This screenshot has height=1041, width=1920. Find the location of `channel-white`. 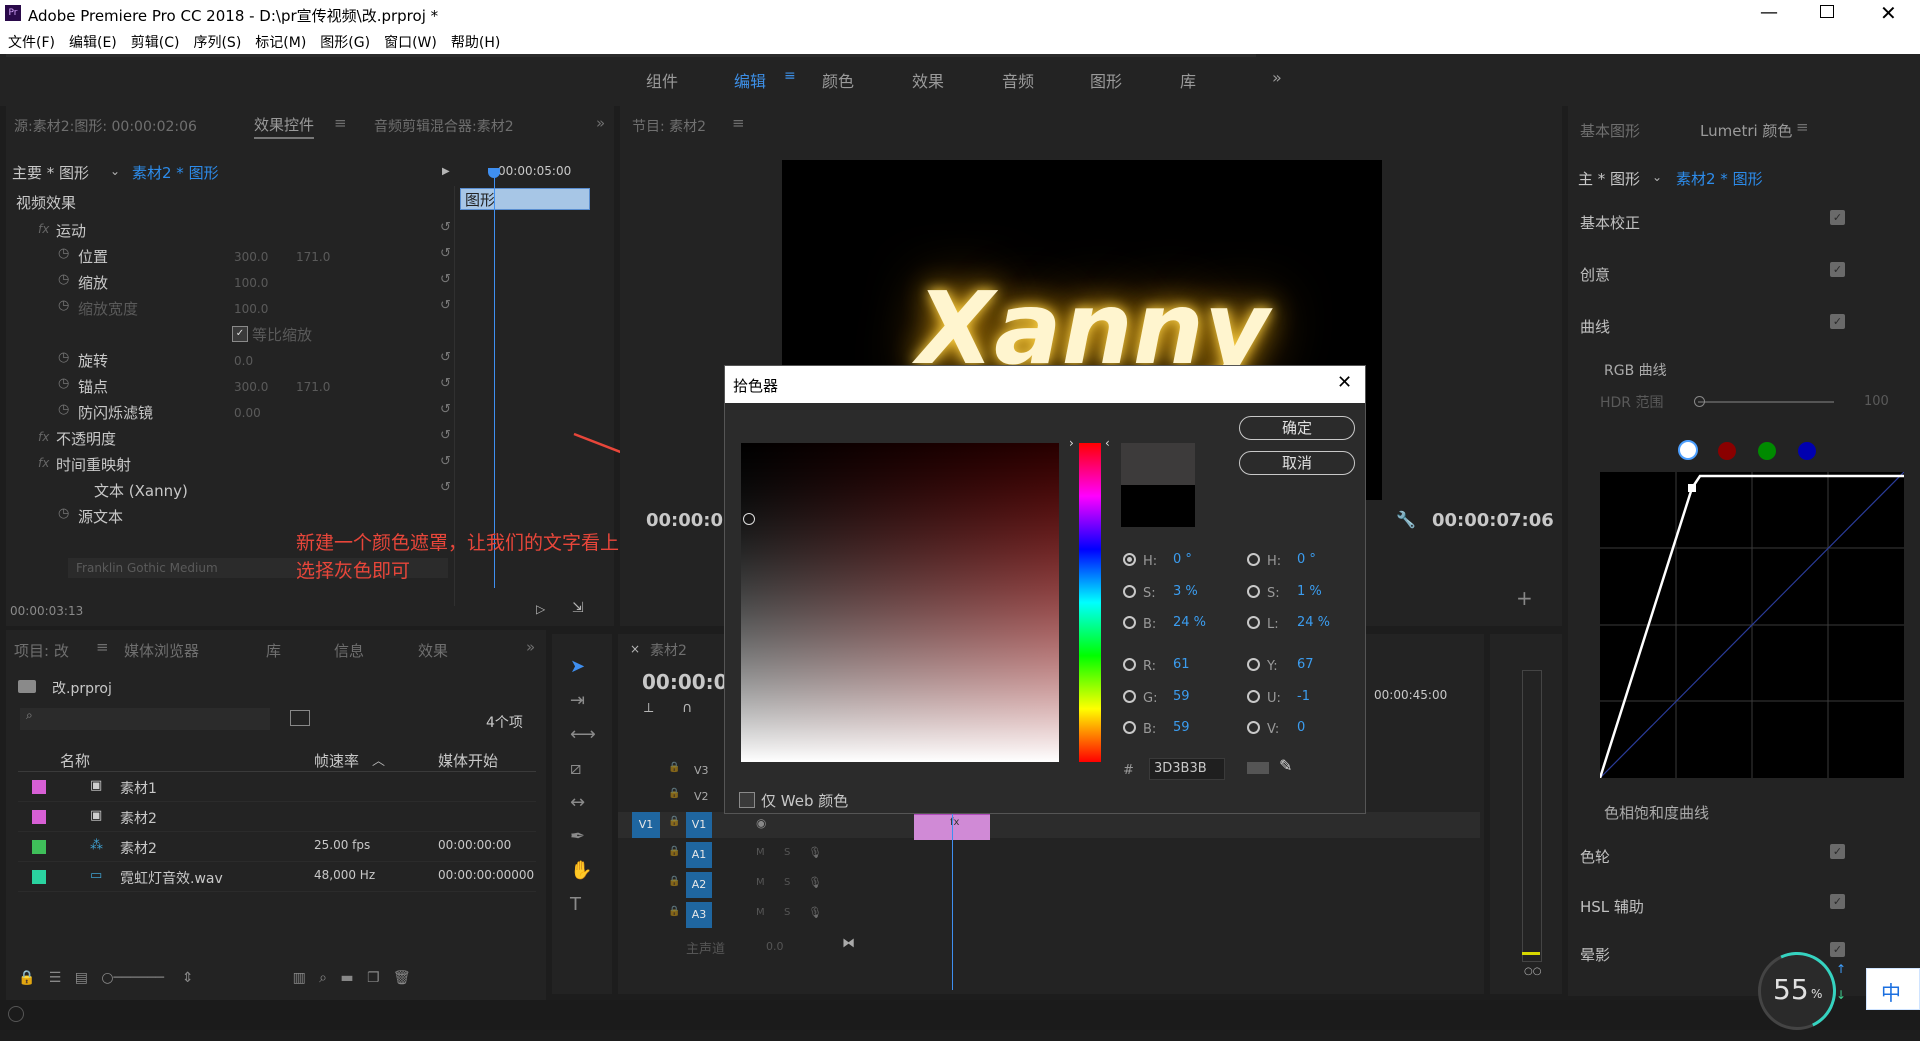

channel-white is located at coordinates (1688, 450).